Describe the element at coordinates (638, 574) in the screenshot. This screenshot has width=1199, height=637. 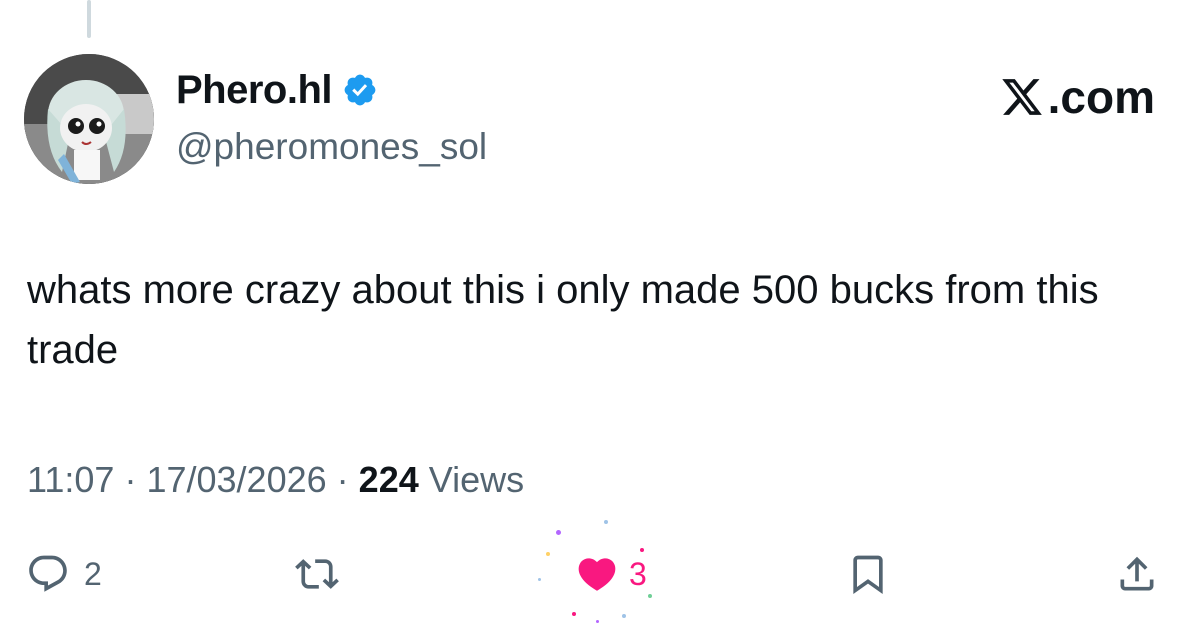
I see `like-count: 3` at that location.